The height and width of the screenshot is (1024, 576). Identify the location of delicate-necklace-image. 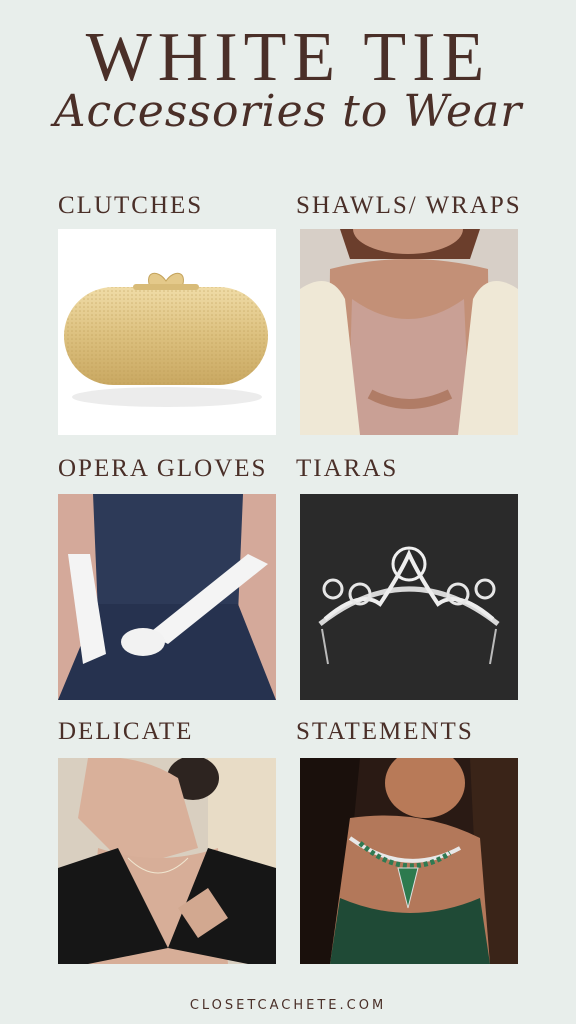
(167, 861).